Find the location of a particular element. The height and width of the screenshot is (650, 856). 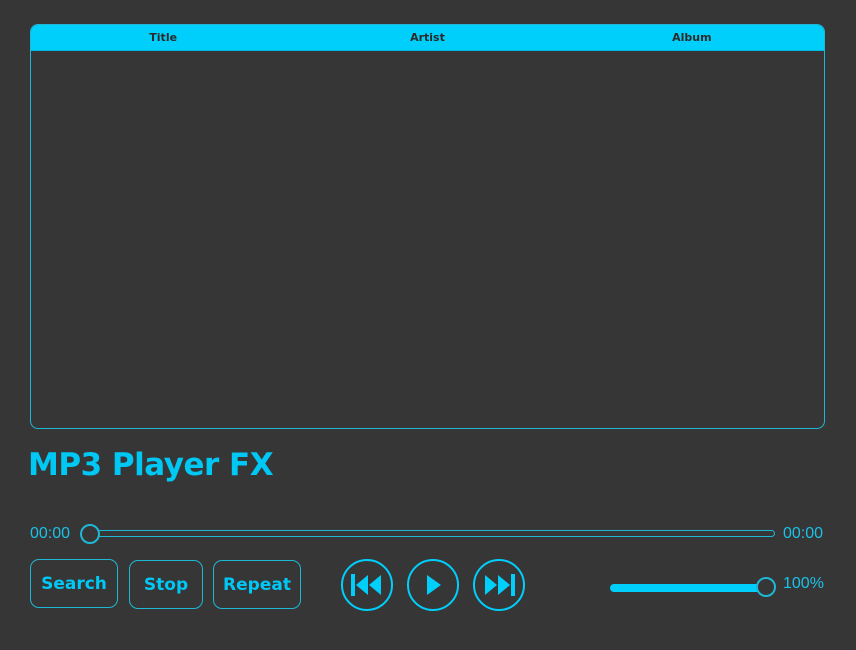

current-time: 00:00 is located at coordinates (50, 533).